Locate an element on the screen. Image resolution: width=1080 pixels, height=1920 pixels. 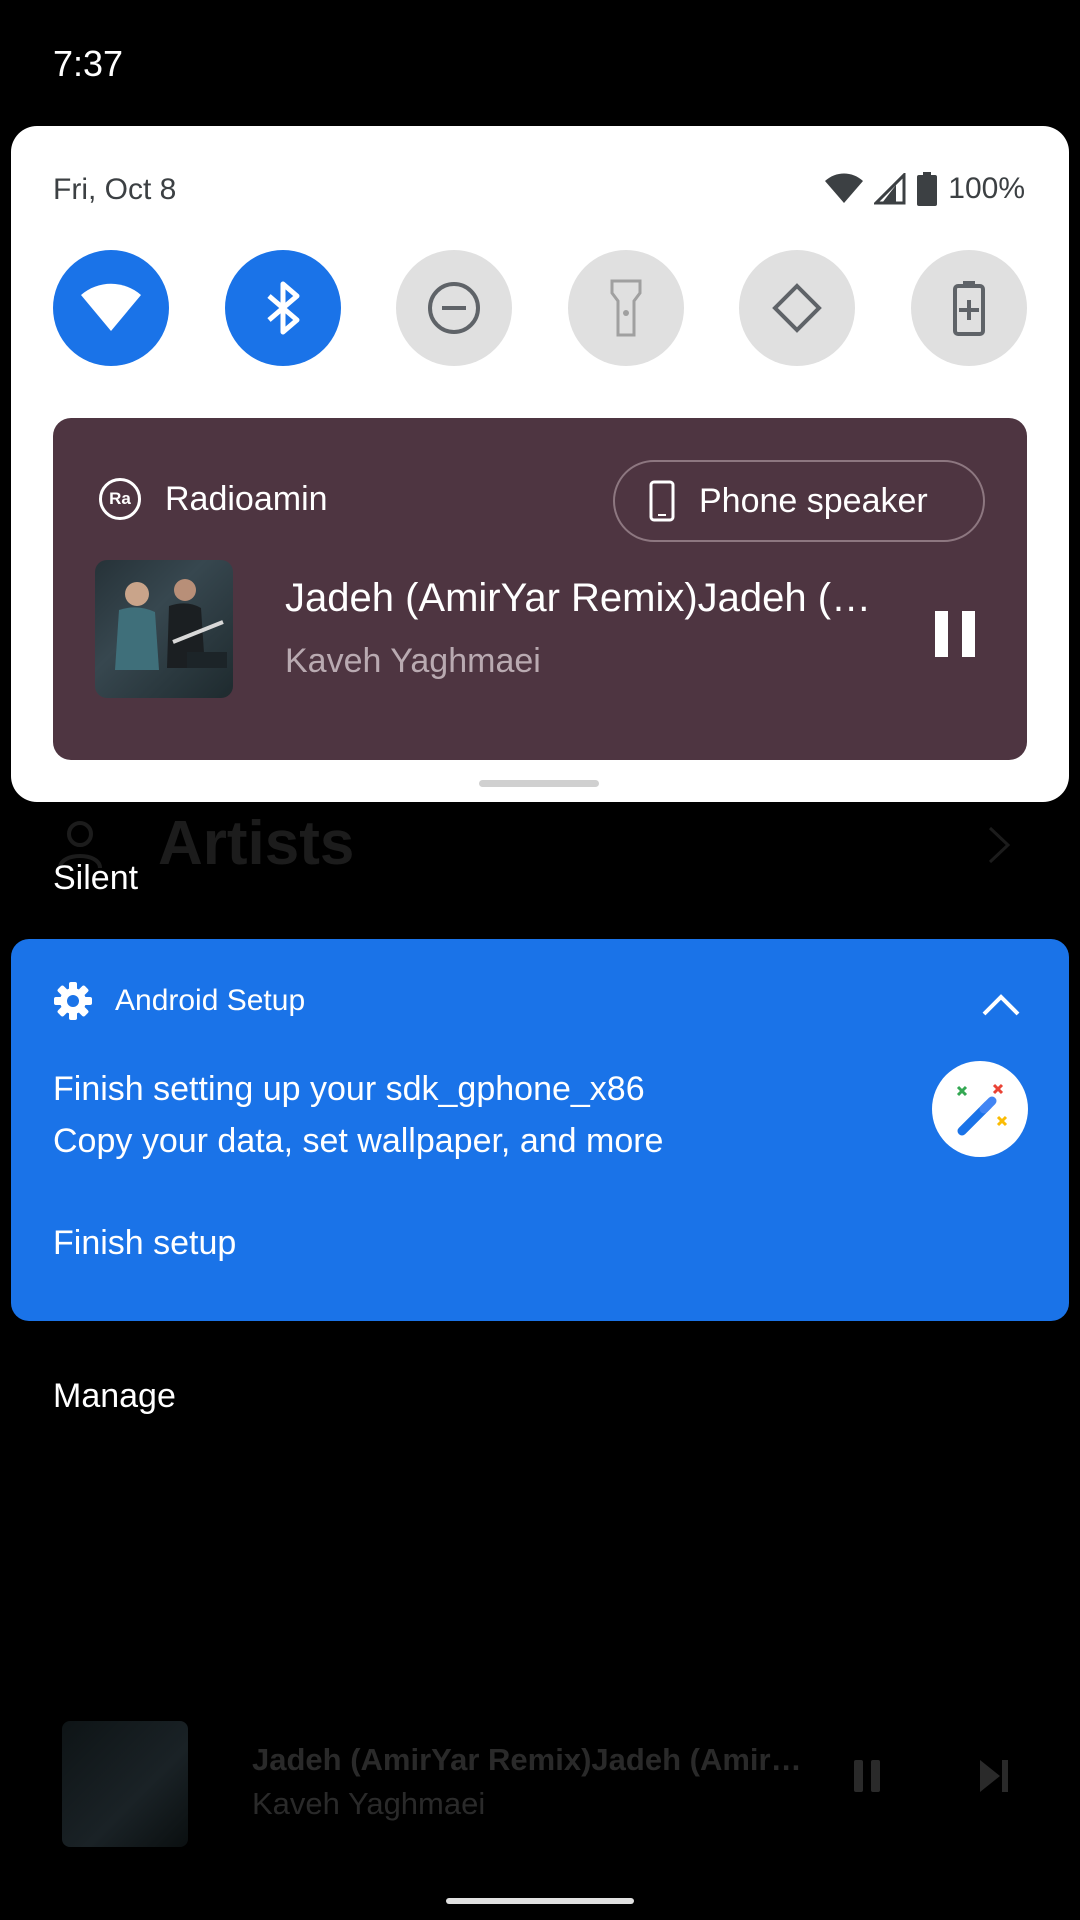
output-switcher-button: Phone speaker is located at coordinates (799, 501).